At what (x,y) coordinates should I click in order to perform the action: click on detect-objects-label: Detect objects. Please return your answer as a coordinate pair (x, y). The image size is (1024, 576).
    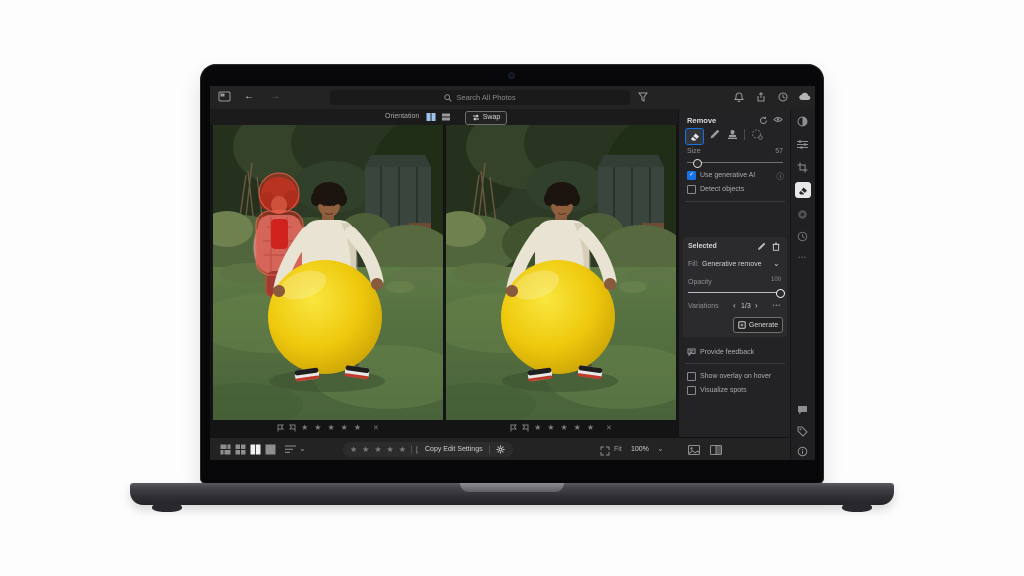
    Looking at the image, I should click on (722, 189).